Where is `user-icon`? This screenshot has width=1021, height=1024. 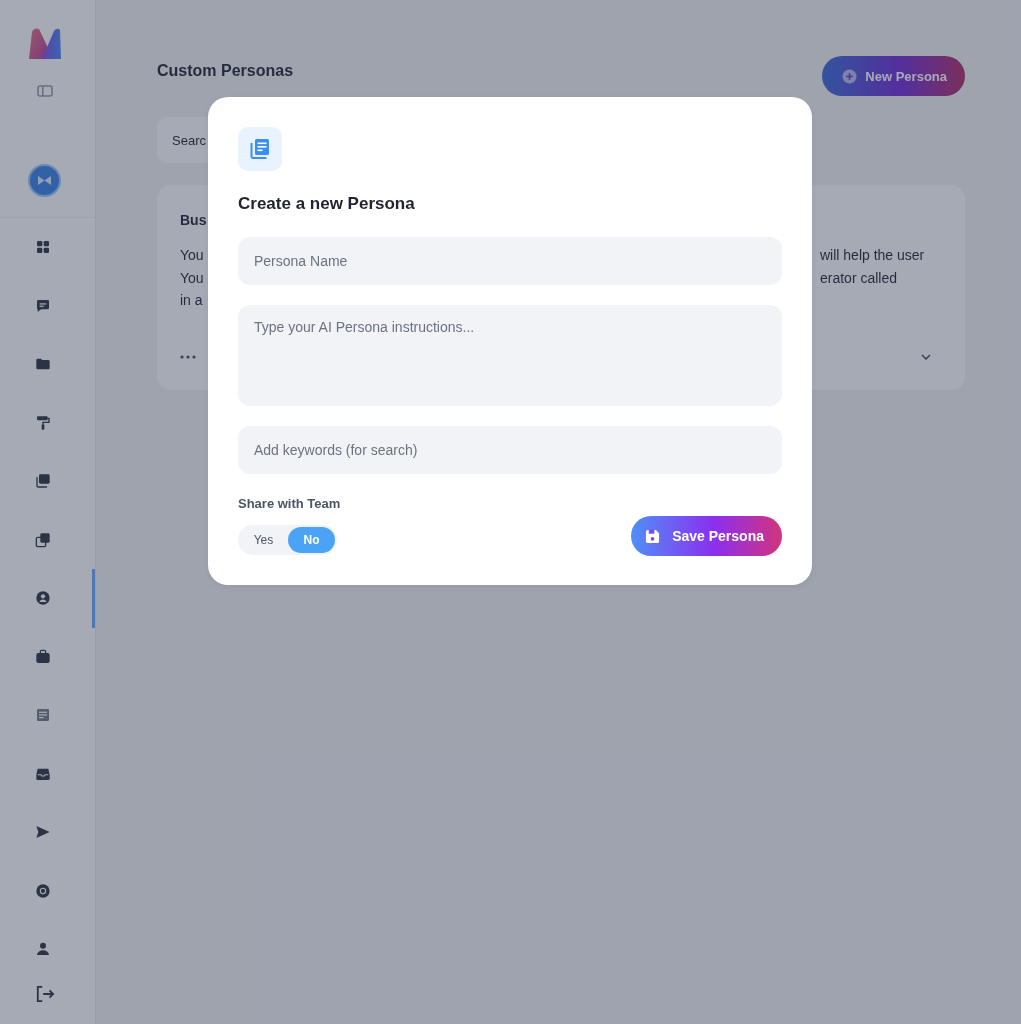
user-icon is located at coordinates (43, 949).